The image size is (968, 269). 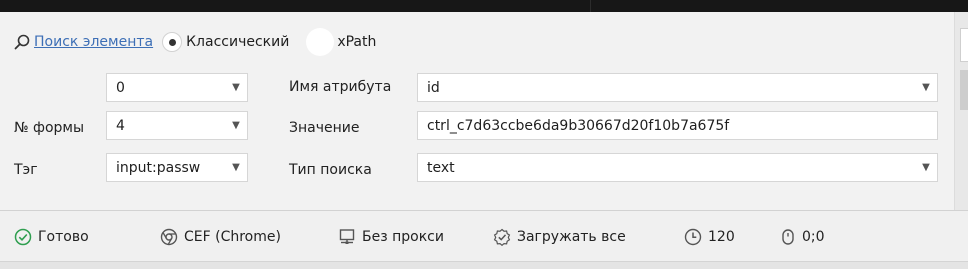 What do you see at coordinates (677, 167) in the screenshot?
I see `search-type-select: text ▼` at bounding box center [677, 167].